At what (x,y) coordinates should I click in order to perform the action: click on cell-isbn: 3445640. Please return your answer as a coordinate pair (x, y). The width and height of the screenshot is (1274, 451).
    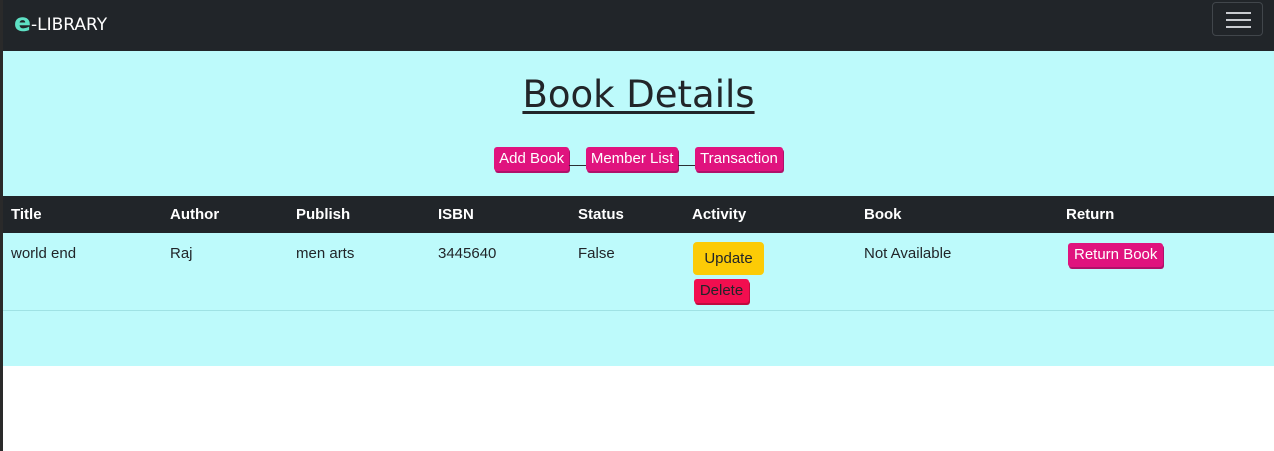
    Looking at the image, I should click on (467, 253).